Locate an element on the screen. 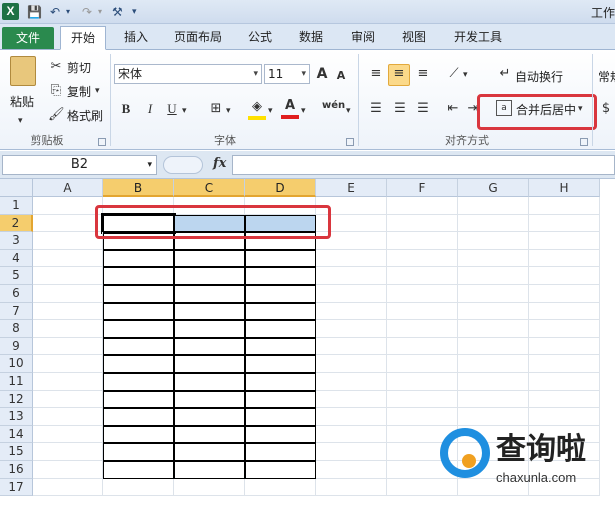 The image size is (615, 509). column-header-e: E is located at coordinates (351, 188).